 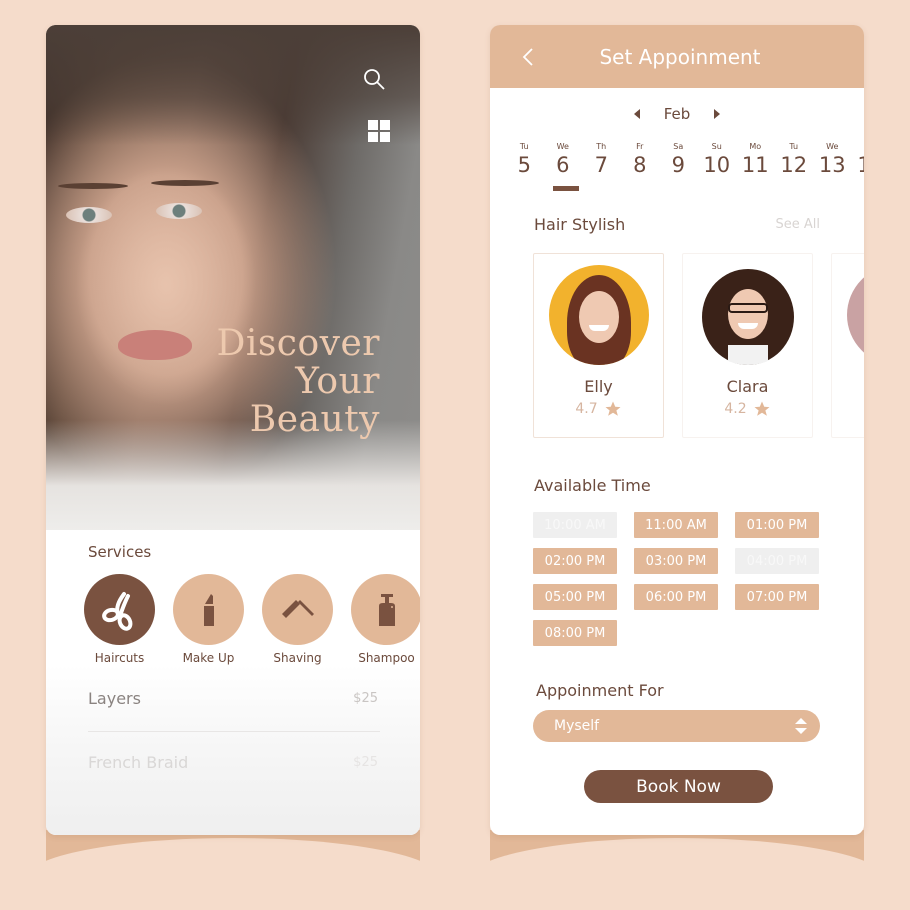 I want to click on day-number: 7, so click(x=601, y=165).